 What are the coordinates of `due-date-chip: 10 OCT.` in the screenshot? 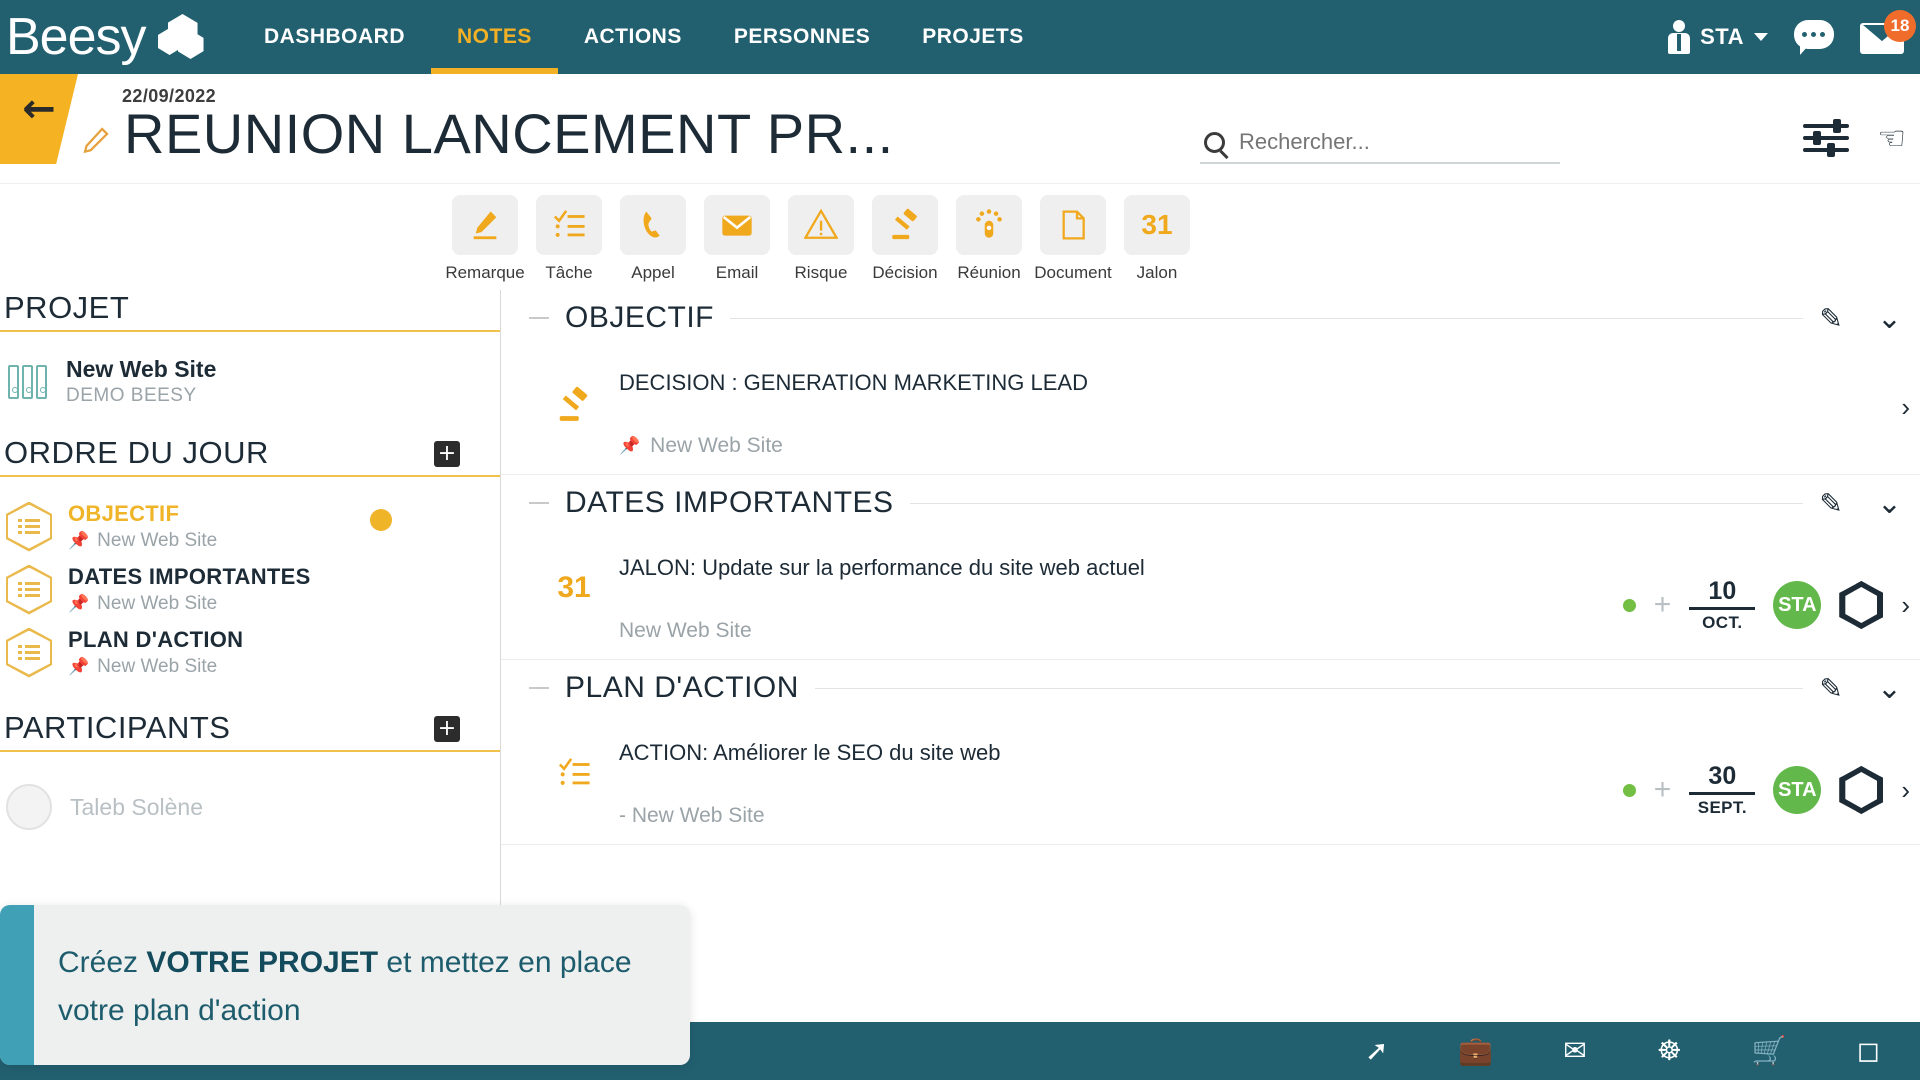 It's located at (1722, 605).